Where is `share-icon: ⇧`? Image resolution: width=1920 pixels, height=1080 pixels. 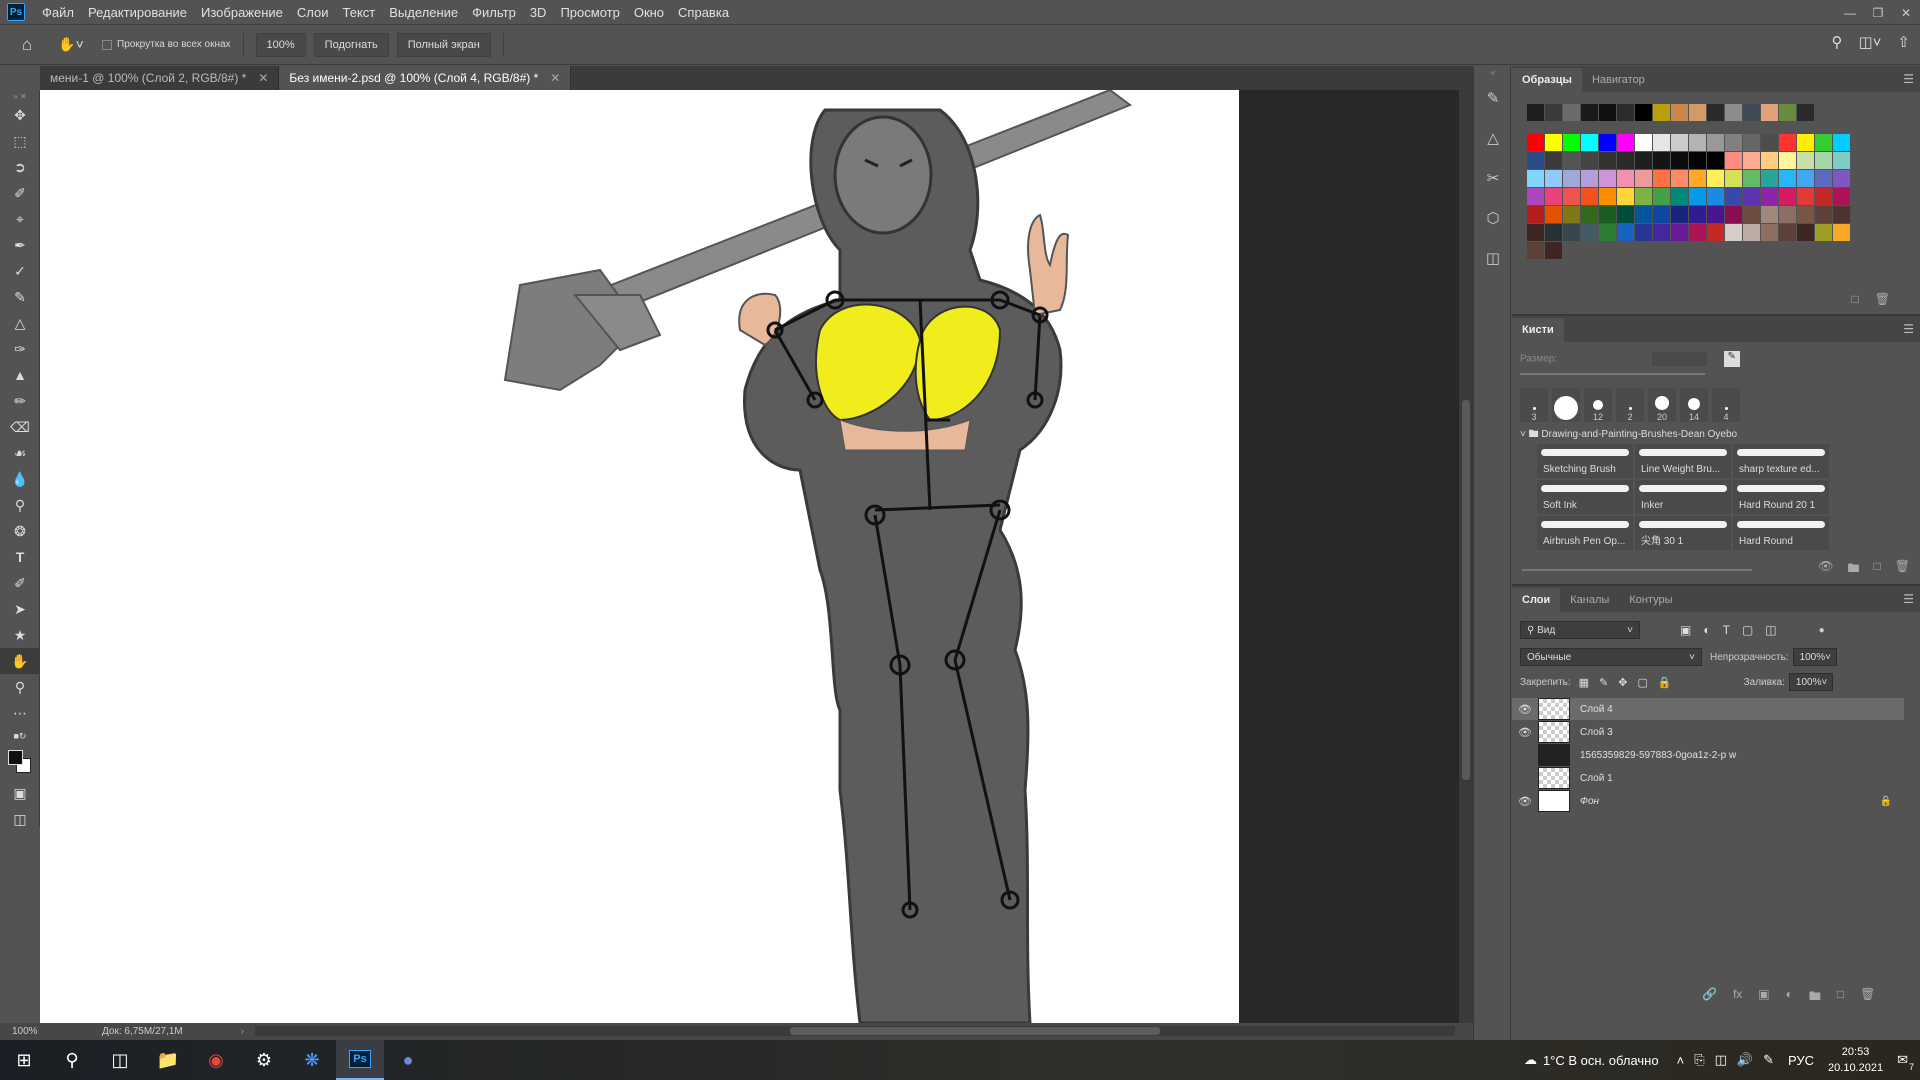
share-icon: ⇧ is located at coordinates (1903, 42).